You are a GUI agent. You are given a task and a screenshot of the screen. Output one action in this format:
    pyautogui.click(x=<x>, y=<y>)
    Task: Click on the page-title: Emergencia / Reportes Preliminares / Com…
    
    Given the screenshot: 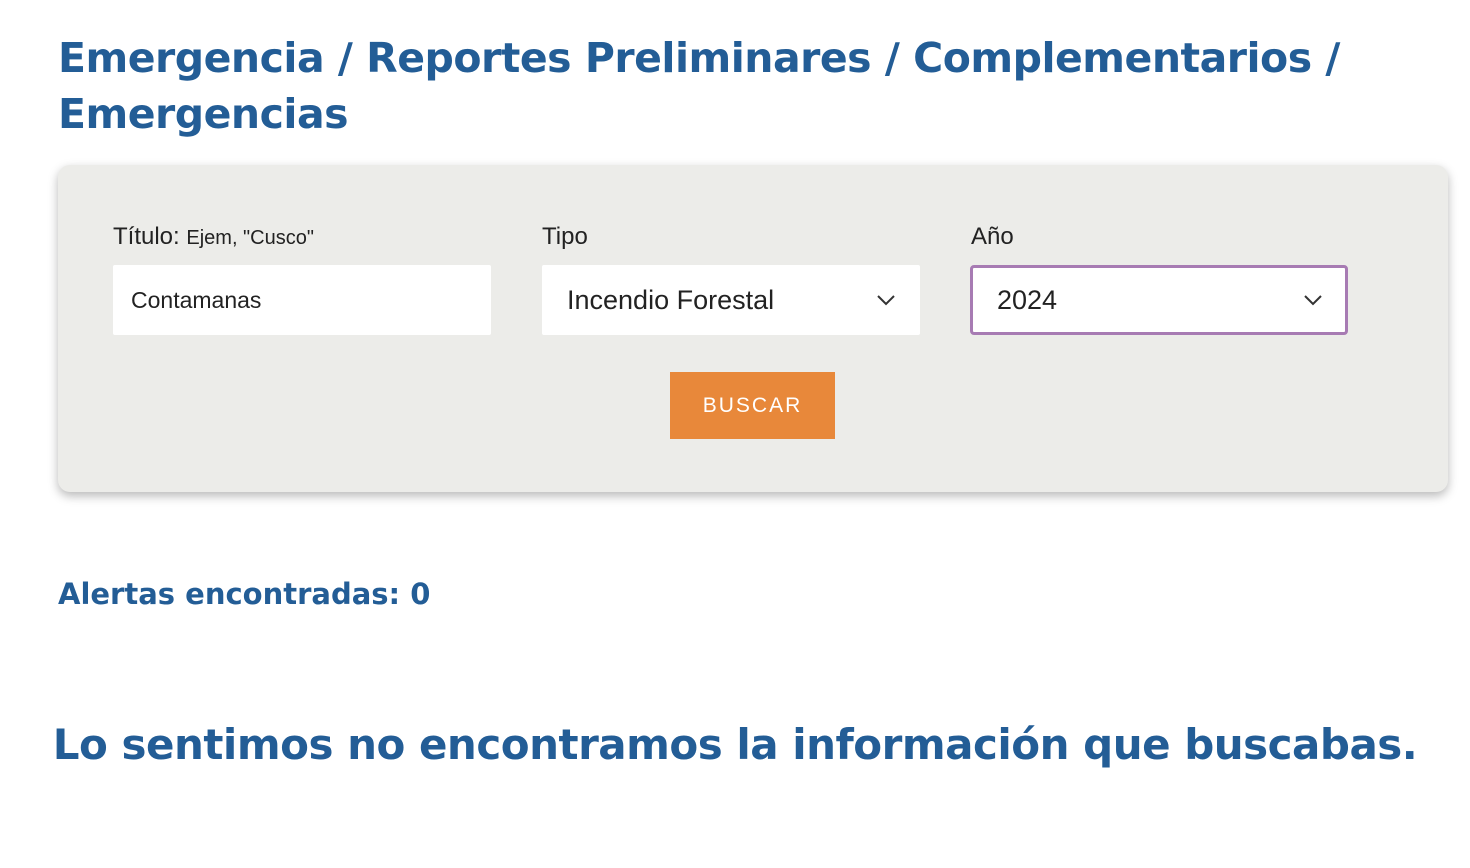 What is the action you would take?
    pyautogui.click(x=699, y=86)
    